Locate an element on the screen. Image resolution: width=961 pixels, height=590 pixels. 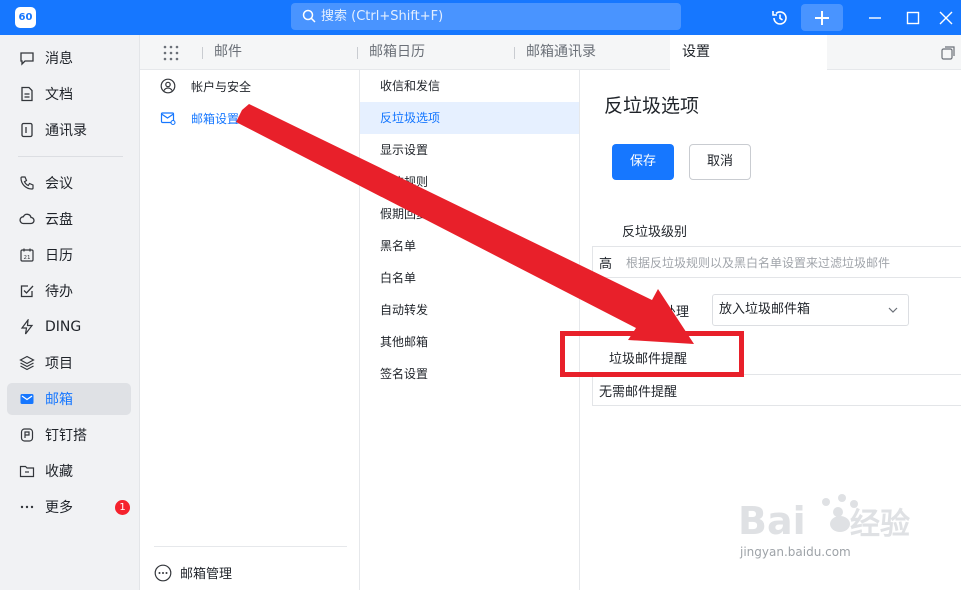
nav-label: 文档 is located at coordinates (59, 95).